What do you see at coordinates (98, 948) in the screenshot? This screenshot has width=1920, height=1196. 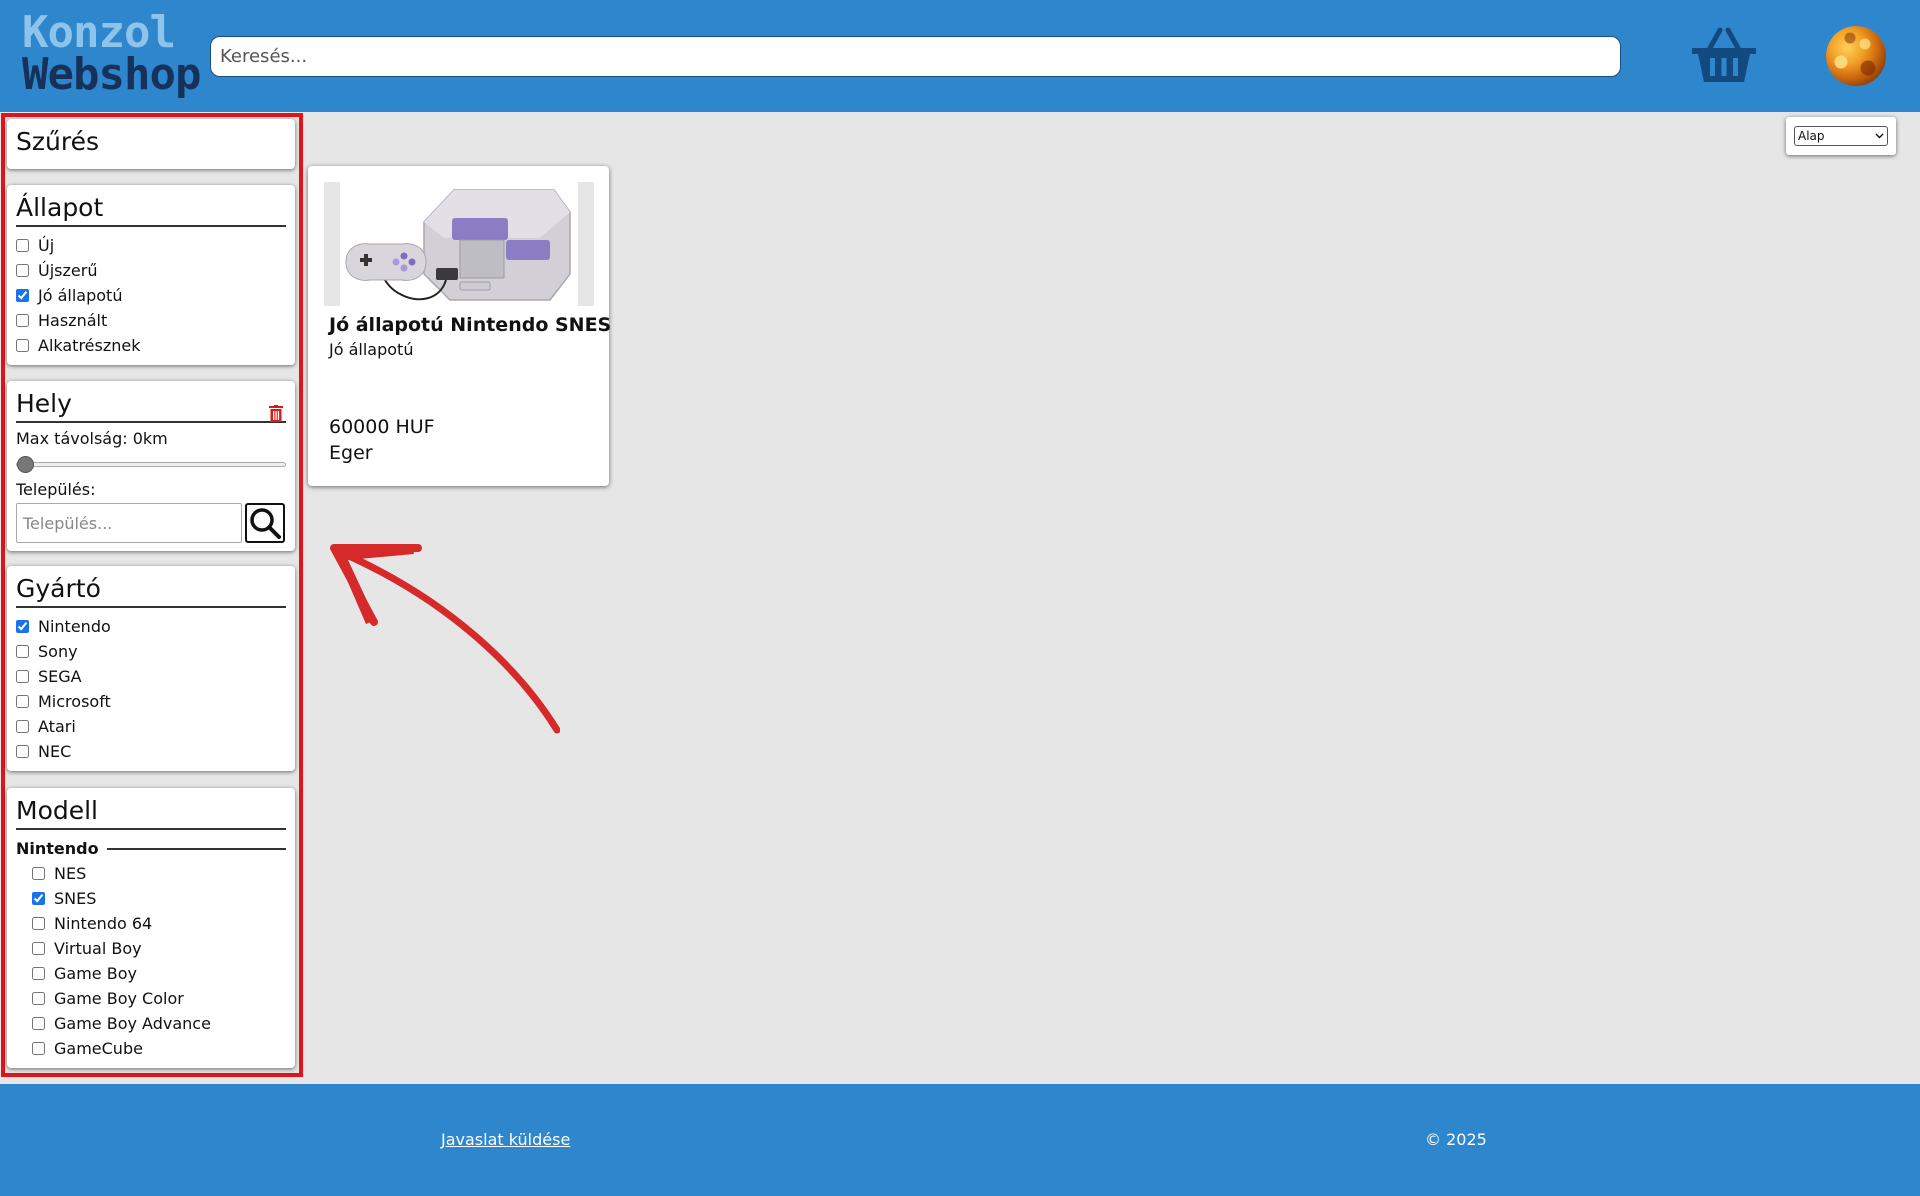 I see `model-option-label: Virtual Boy` at bounding box center [98, 948].